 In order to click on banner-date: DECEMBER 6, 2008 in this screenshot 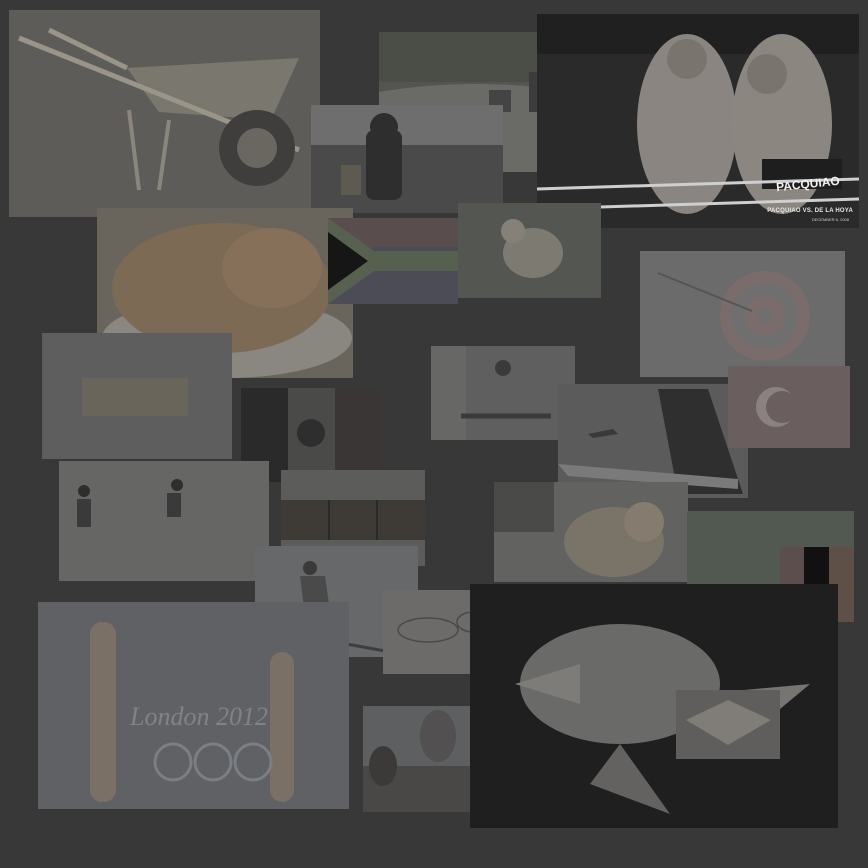, I will do `click(830, 219)`.